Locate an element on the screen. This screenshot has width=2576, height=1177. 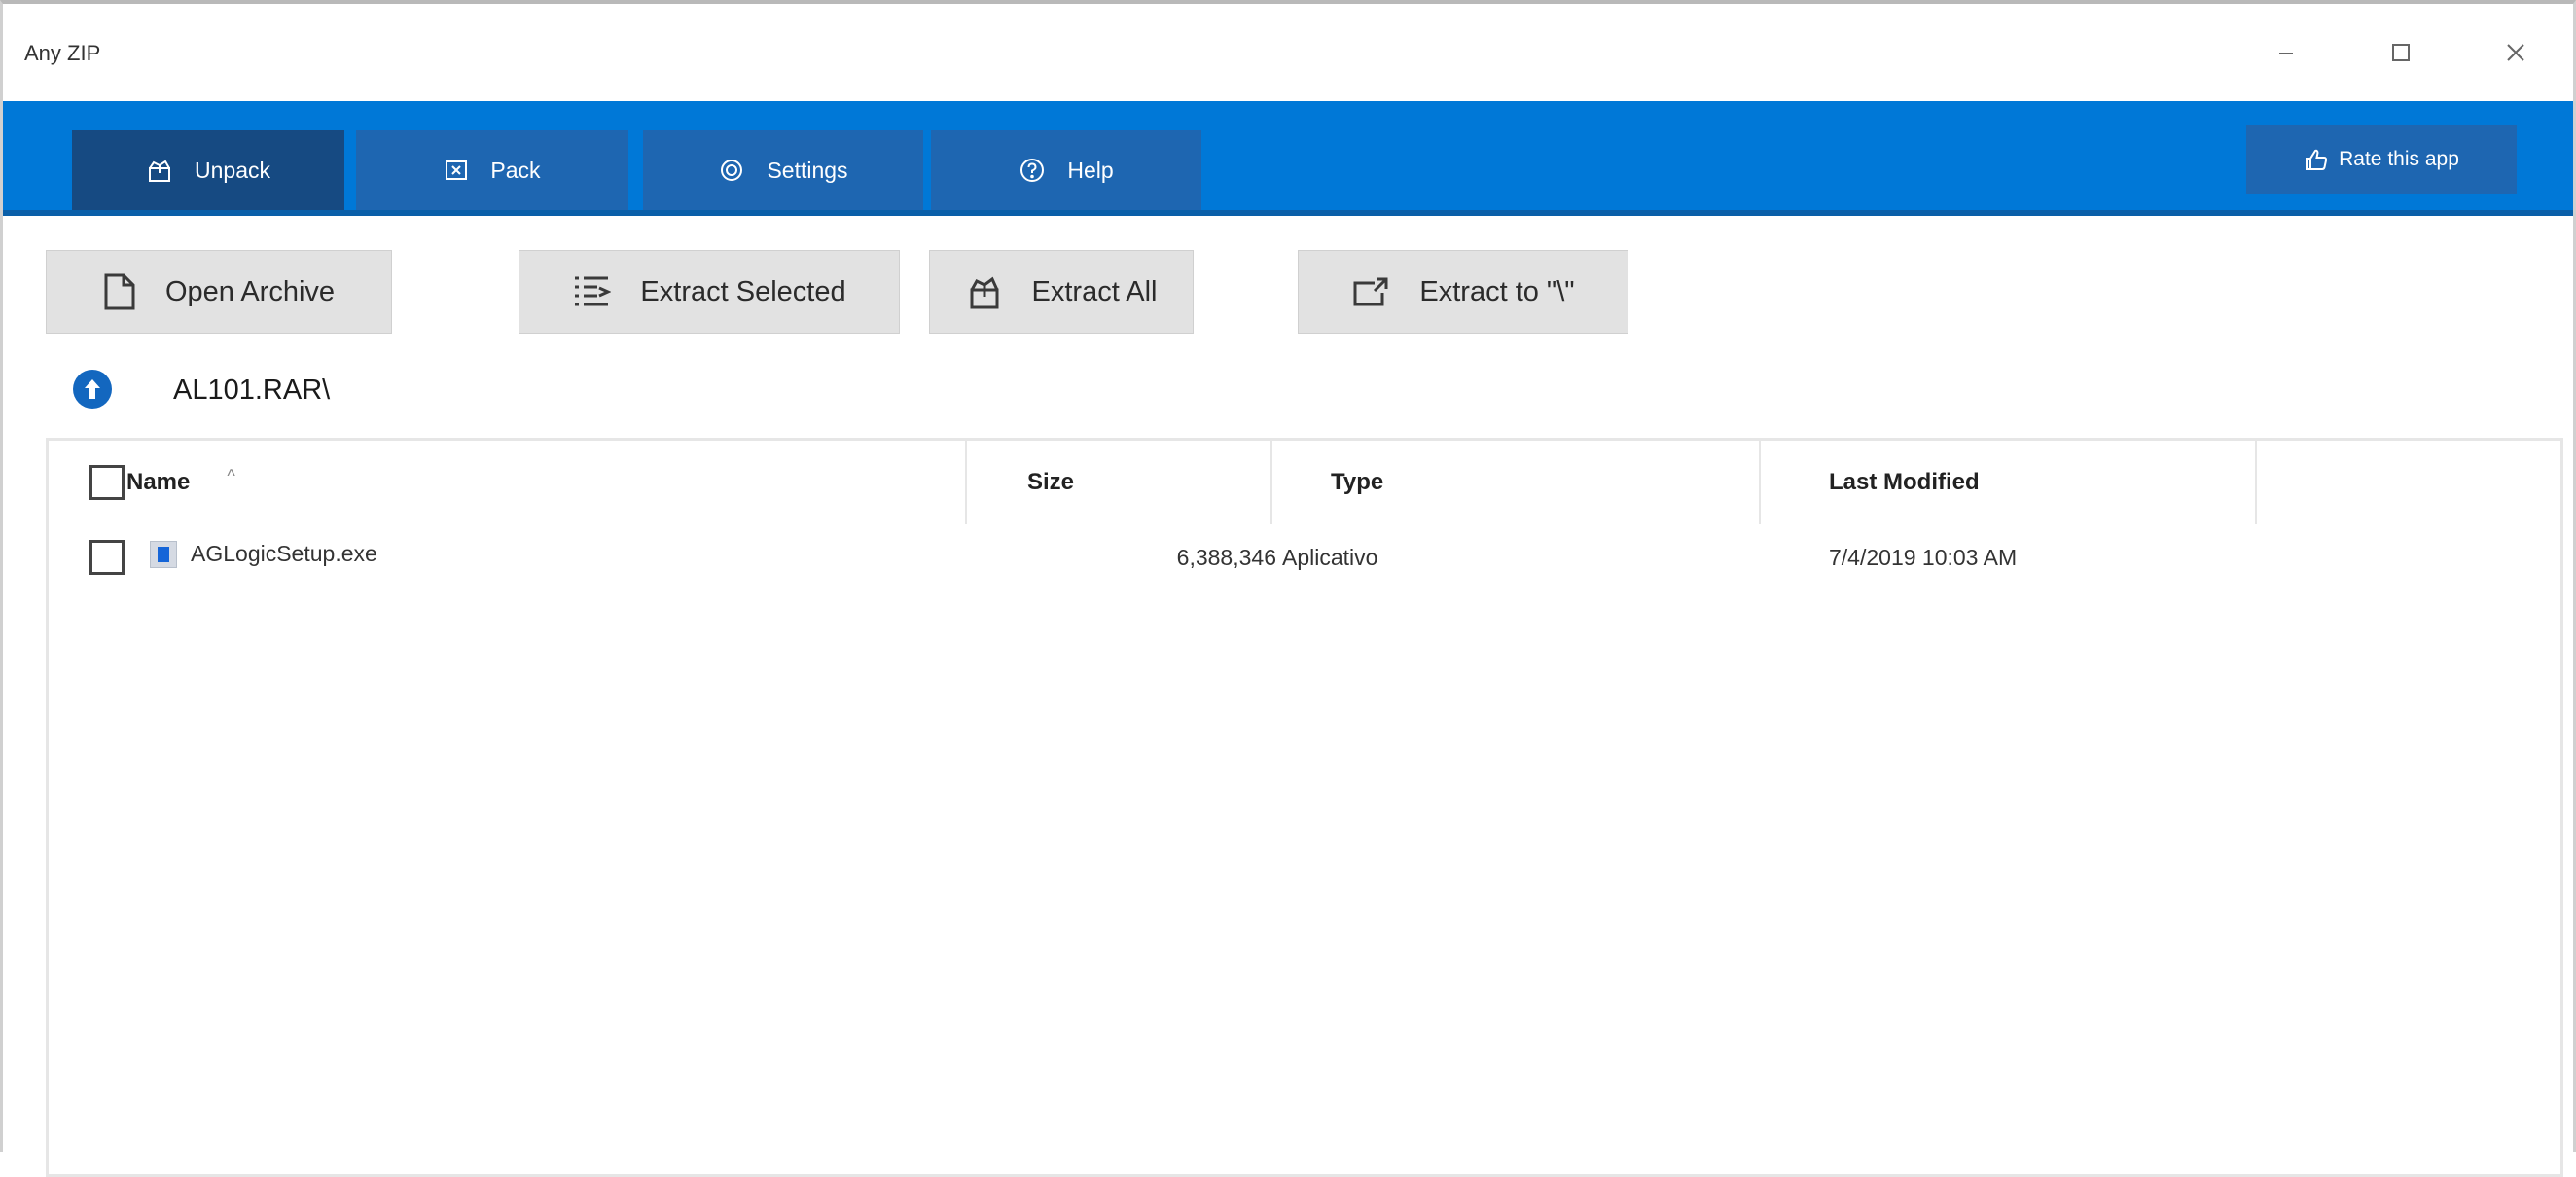
help-icon is located at coordinates (1032, 170).